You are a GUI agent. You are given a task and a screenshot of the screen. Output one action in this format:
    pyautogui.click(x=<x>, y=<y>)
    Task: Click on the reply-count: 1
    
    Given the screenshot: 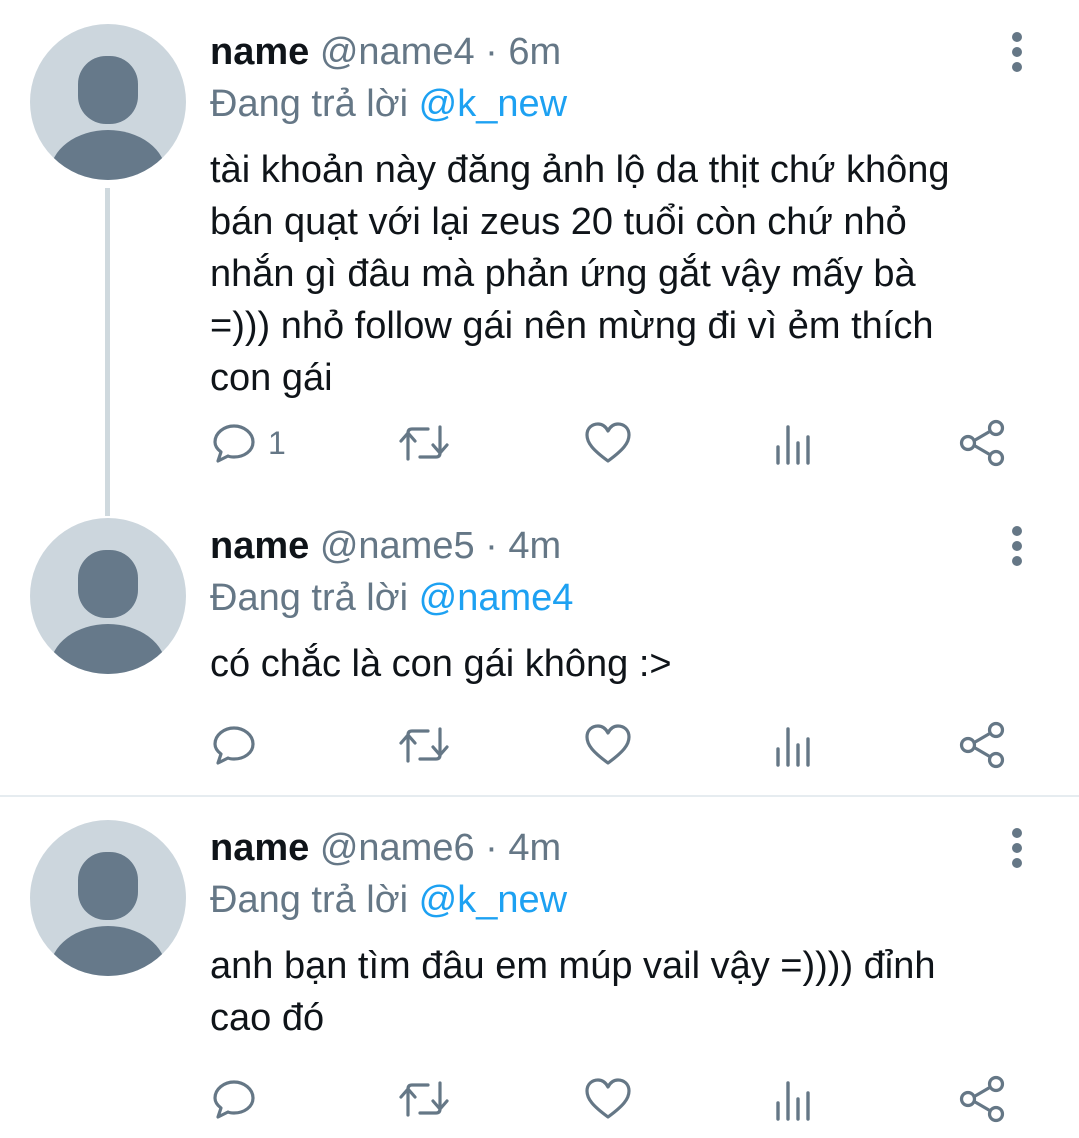 What is the action you would take?
    pyautogui.click(x=277, y=442)
    